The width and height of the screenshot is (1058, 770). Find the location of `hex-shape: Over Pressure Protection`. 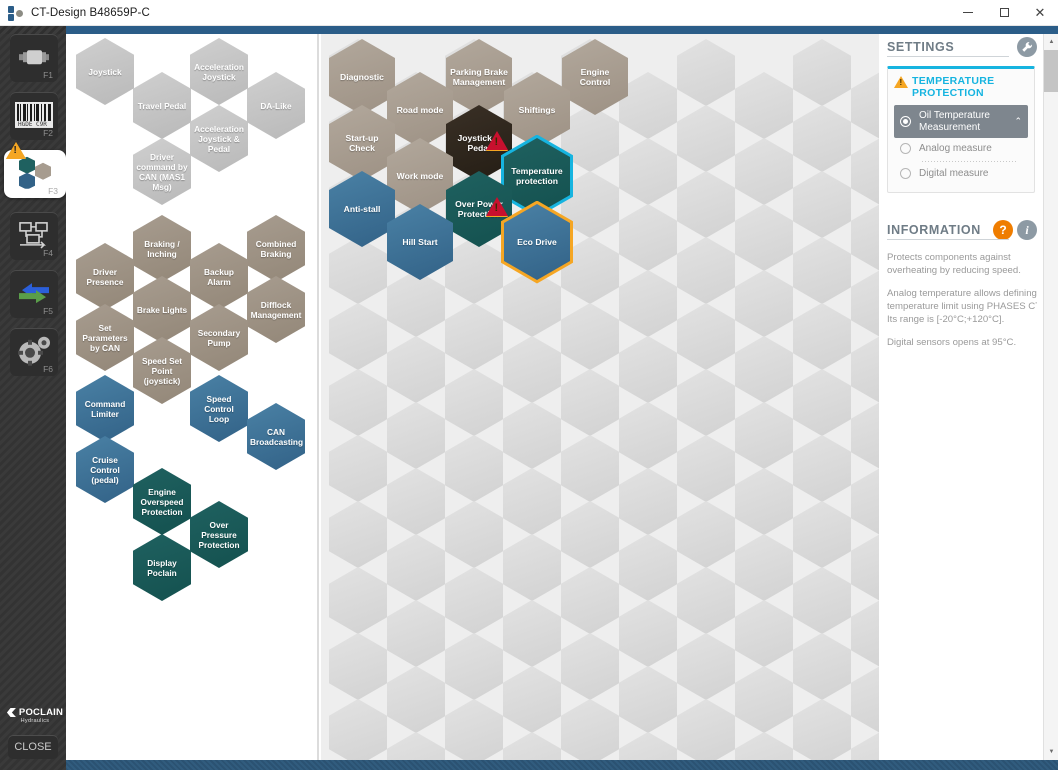

hex-shape: Over Pressure Protection is located at coordinates (219, 534).